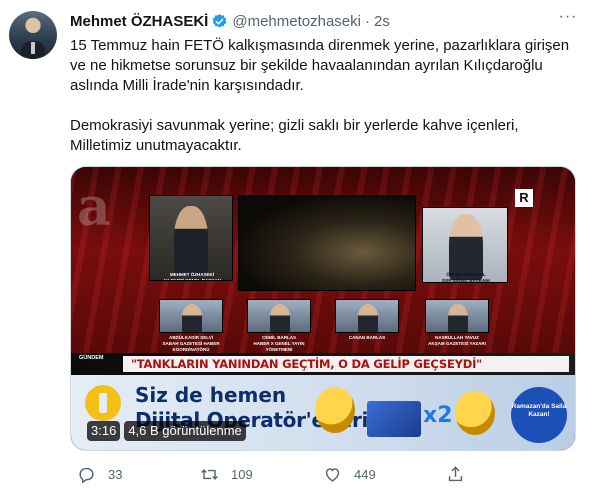 This screenshot has width=593, height=495. Describe the element at coordinates (86, 475) in the screenshot. I see `reply-icon` at that location.